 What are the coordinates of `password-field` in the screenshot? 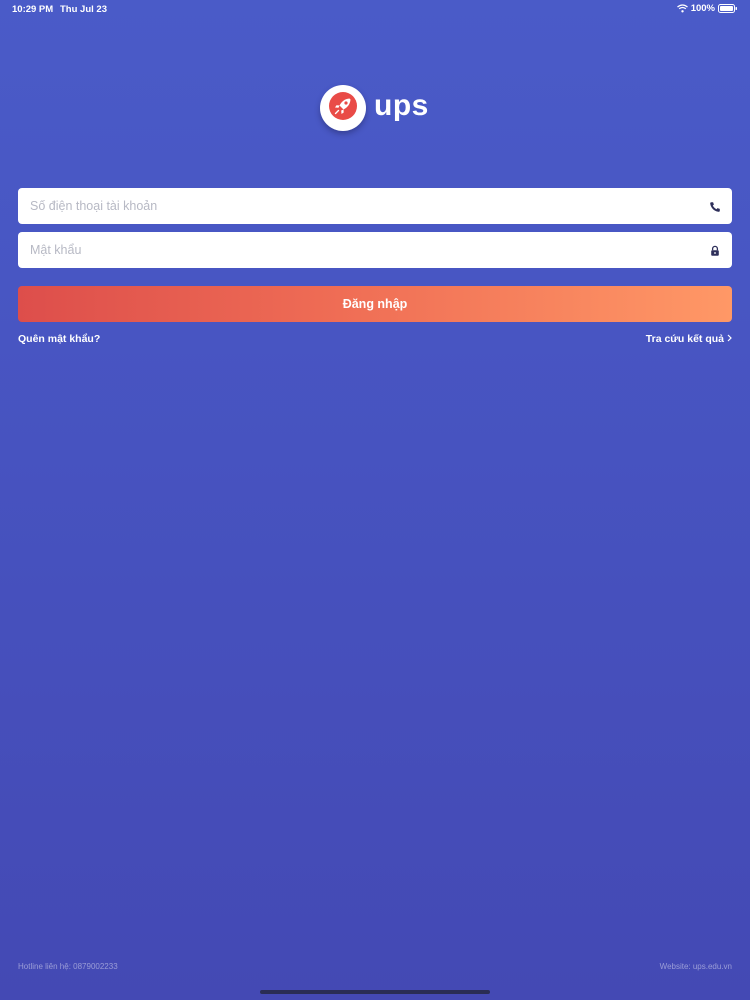 It's located at (375, 250).